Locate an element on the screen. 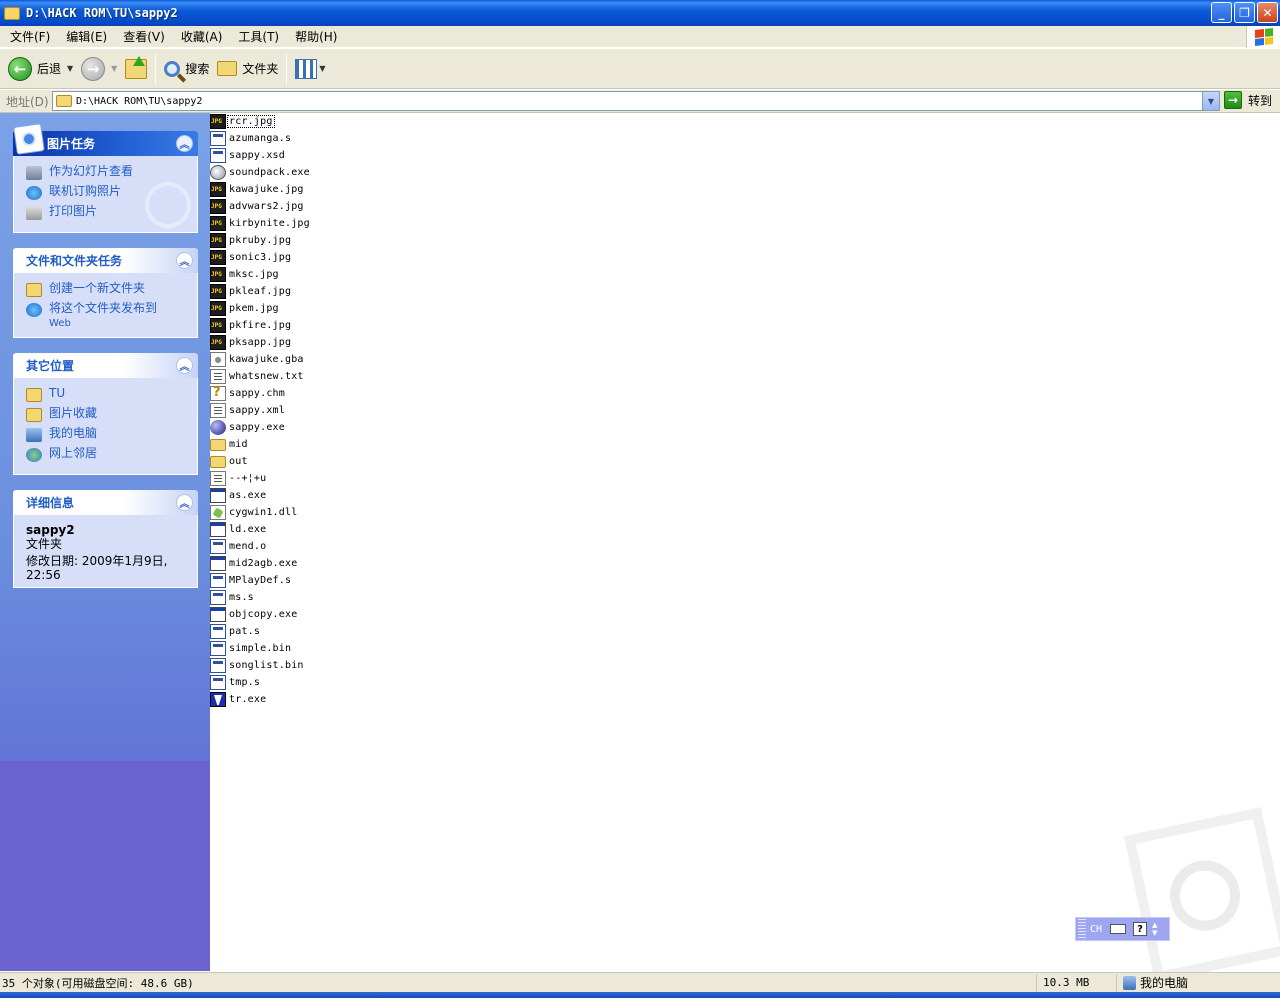  publish-label: 将这个文件夹发布到 is located at coordinates (103, 308).